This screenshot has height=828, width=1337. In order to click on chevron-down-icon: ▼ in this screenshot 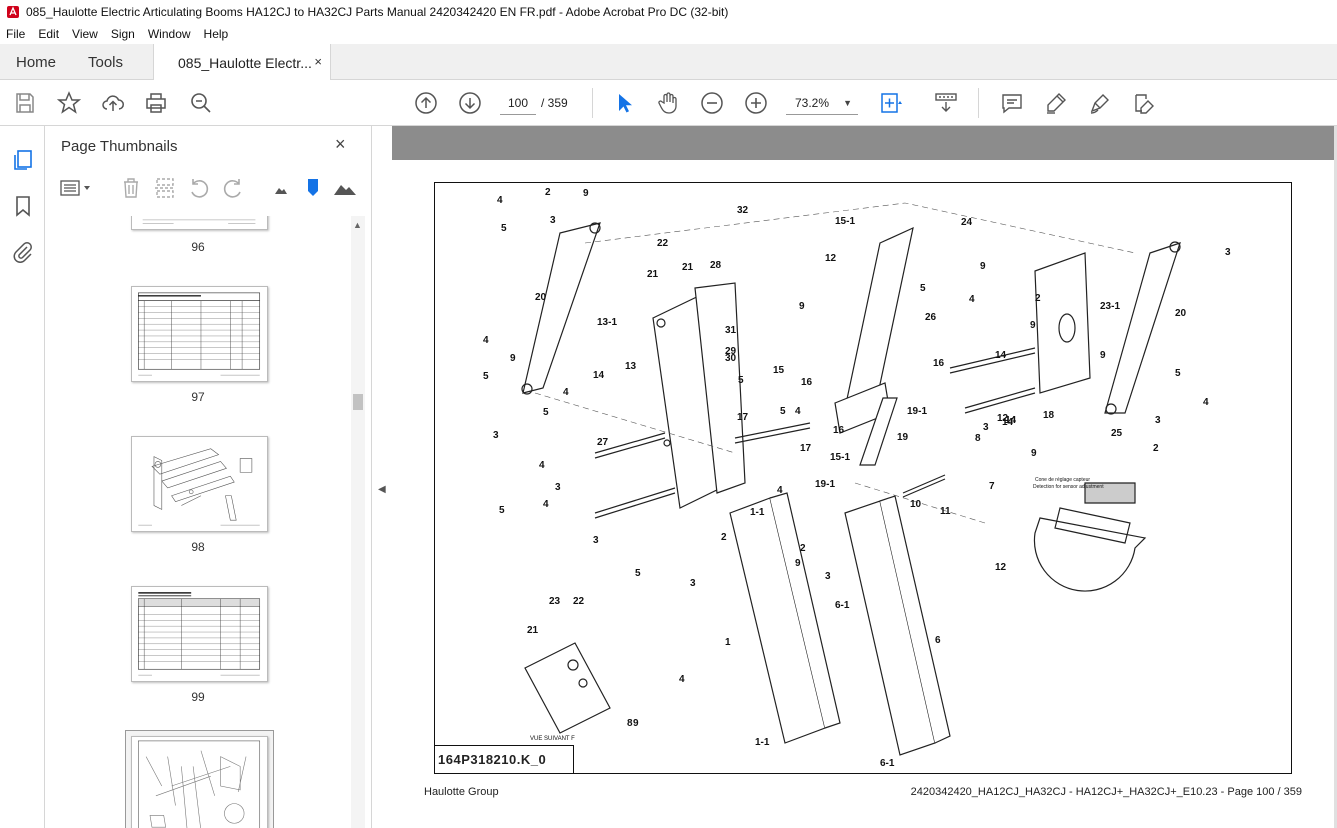, I will do `click(847, 103)`.